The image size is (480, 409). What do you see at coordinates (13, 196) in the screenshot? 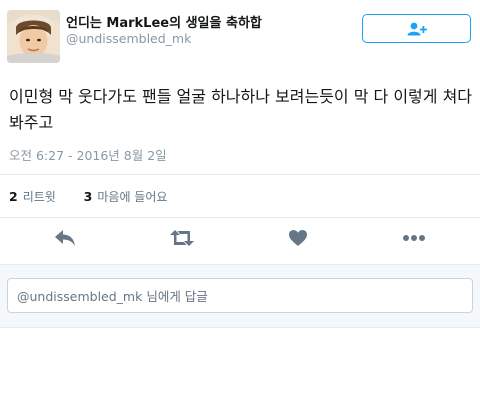
I see `retweets-count: 2` at bounding box center [13, 196].